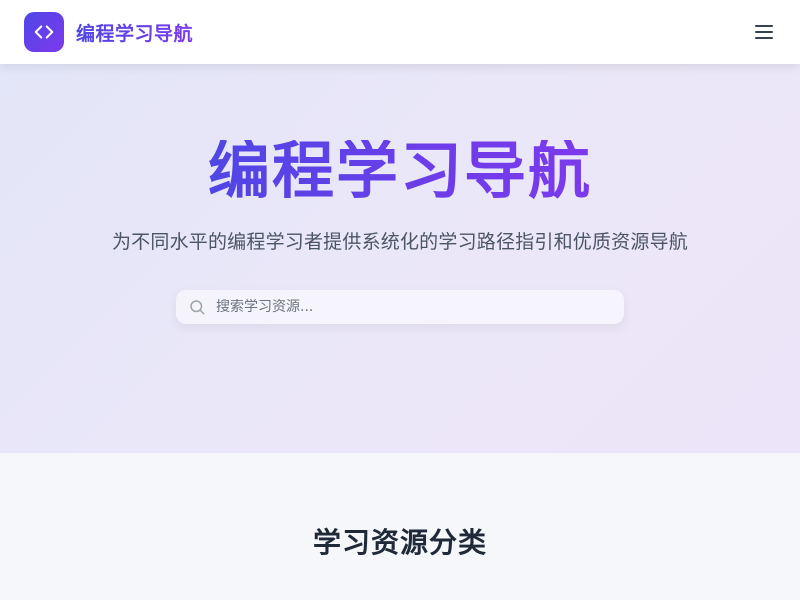  Describe the element at coordinates (414, 307) in the screenshot. I see `search-input` at that location.